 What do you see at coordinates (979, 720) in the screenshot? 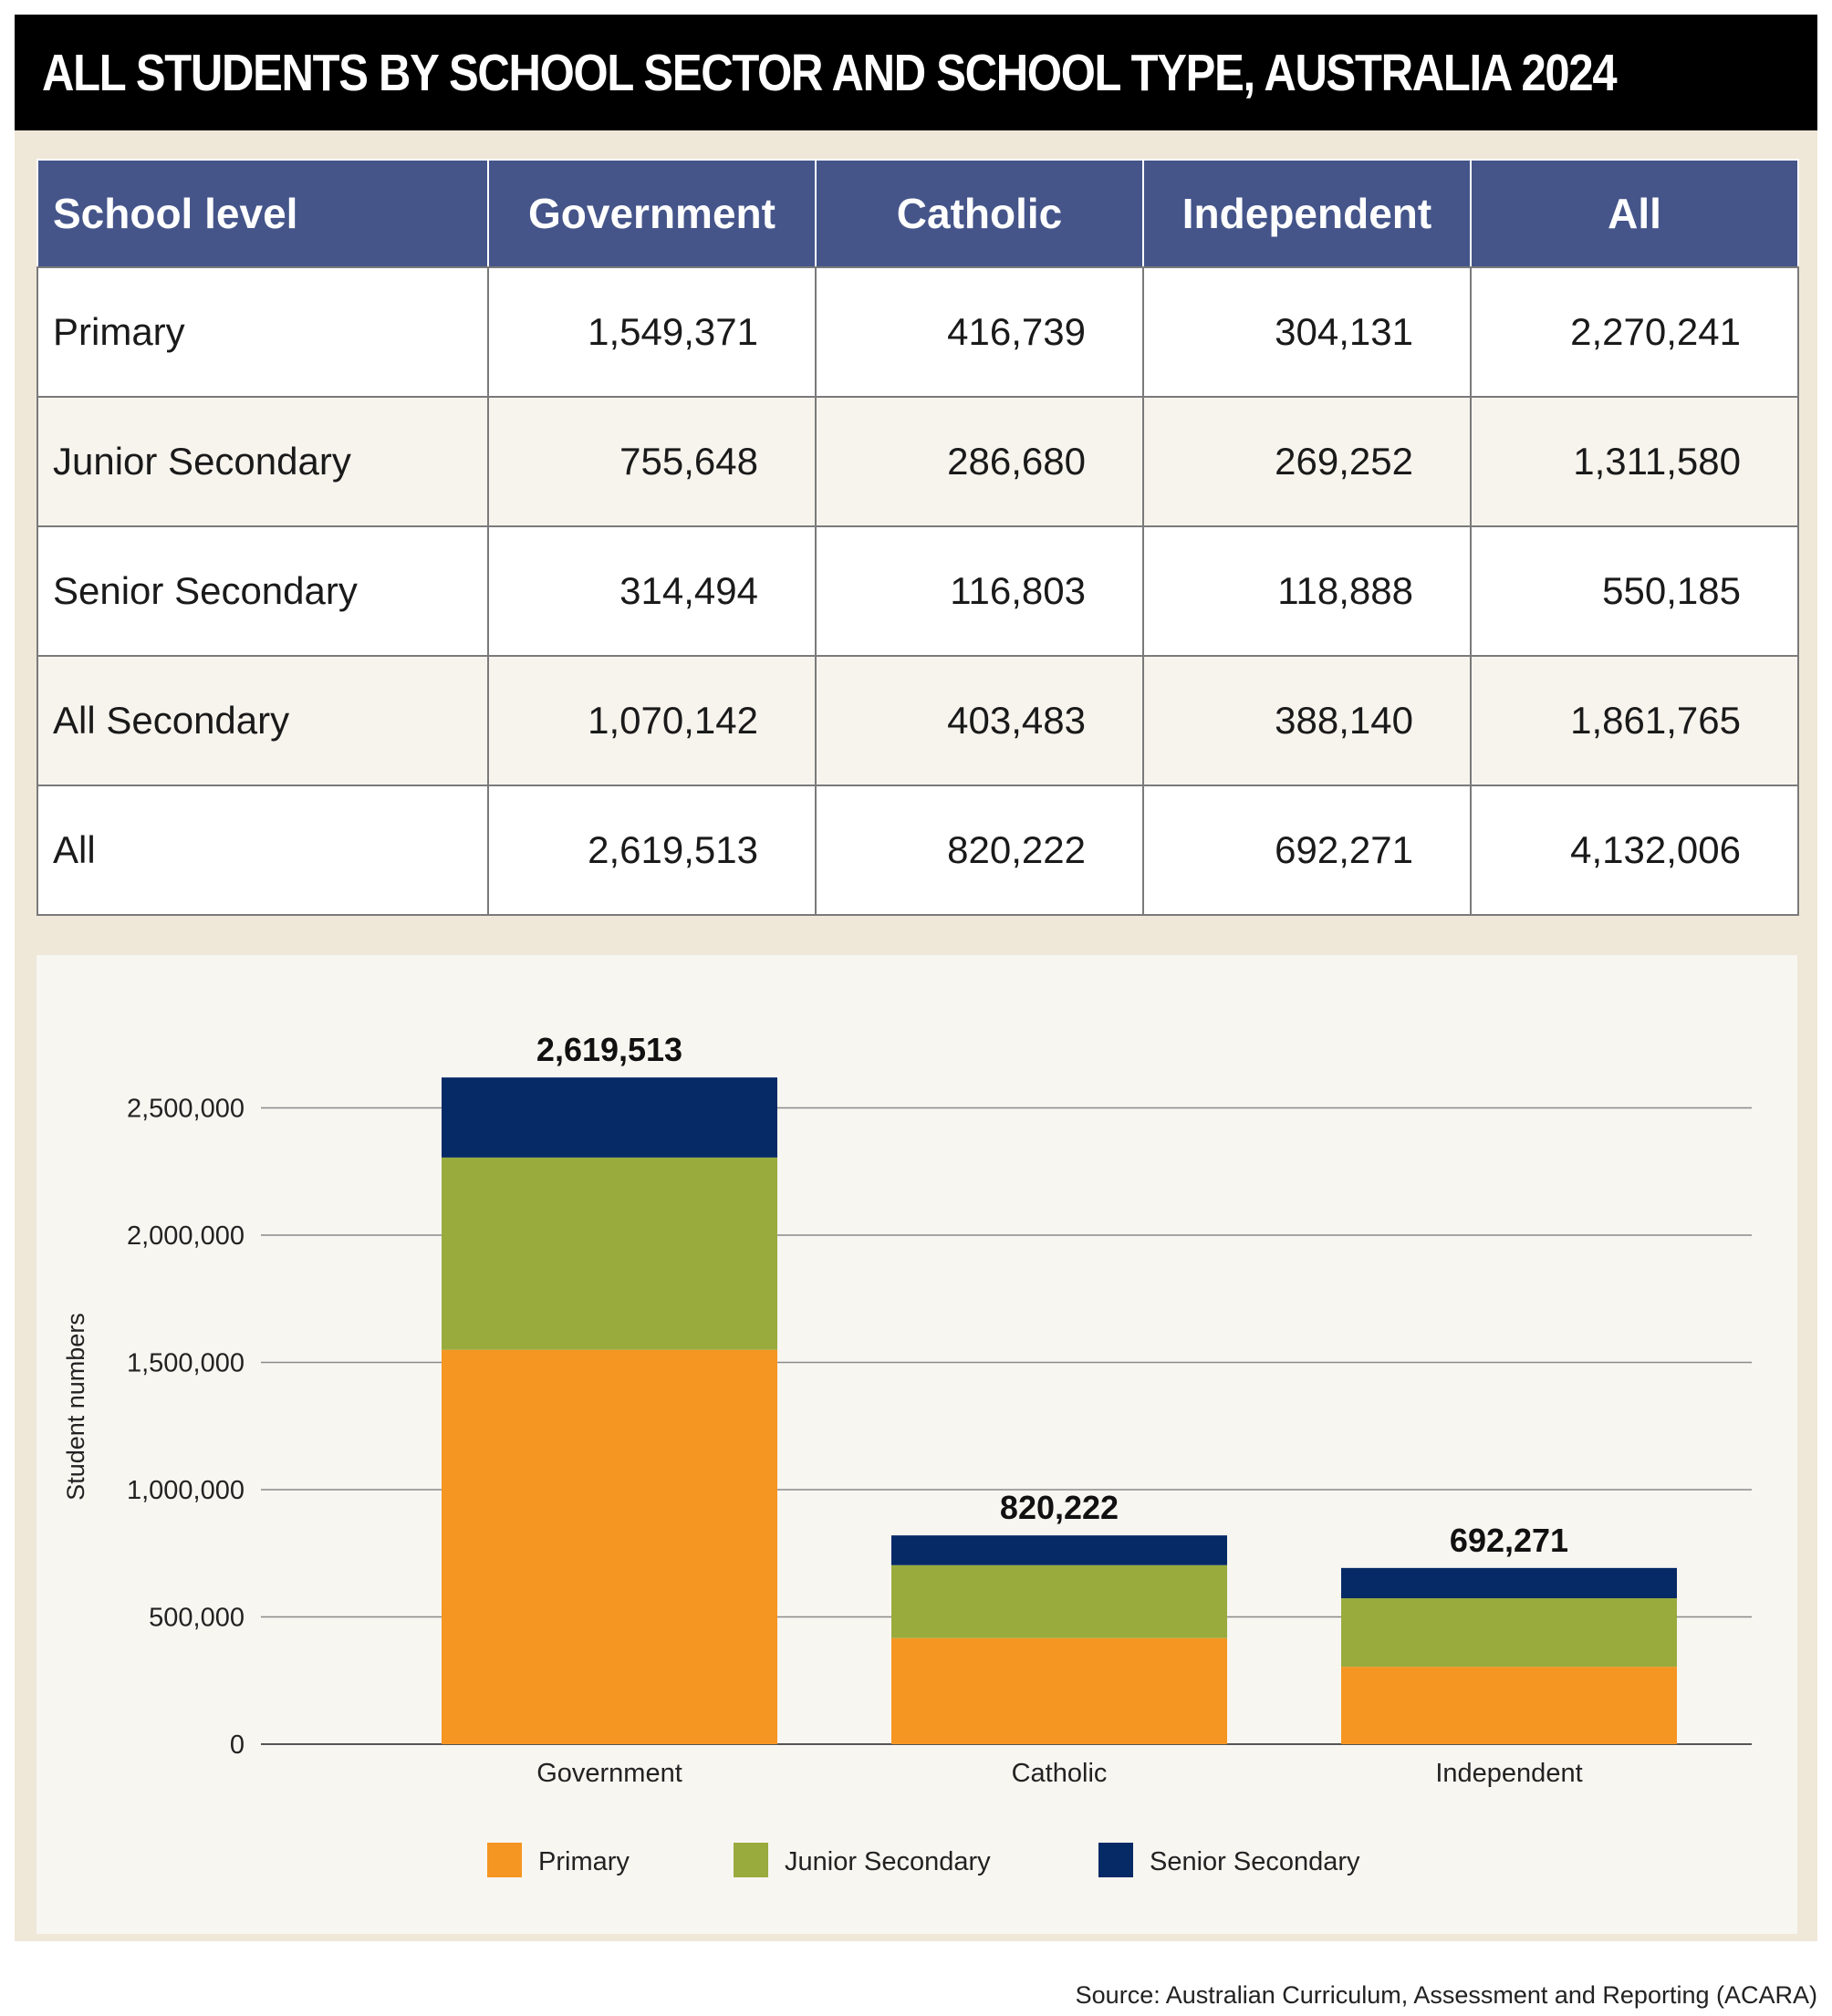
I see `table-cell: 403,483` at bounding box center [979, 720].